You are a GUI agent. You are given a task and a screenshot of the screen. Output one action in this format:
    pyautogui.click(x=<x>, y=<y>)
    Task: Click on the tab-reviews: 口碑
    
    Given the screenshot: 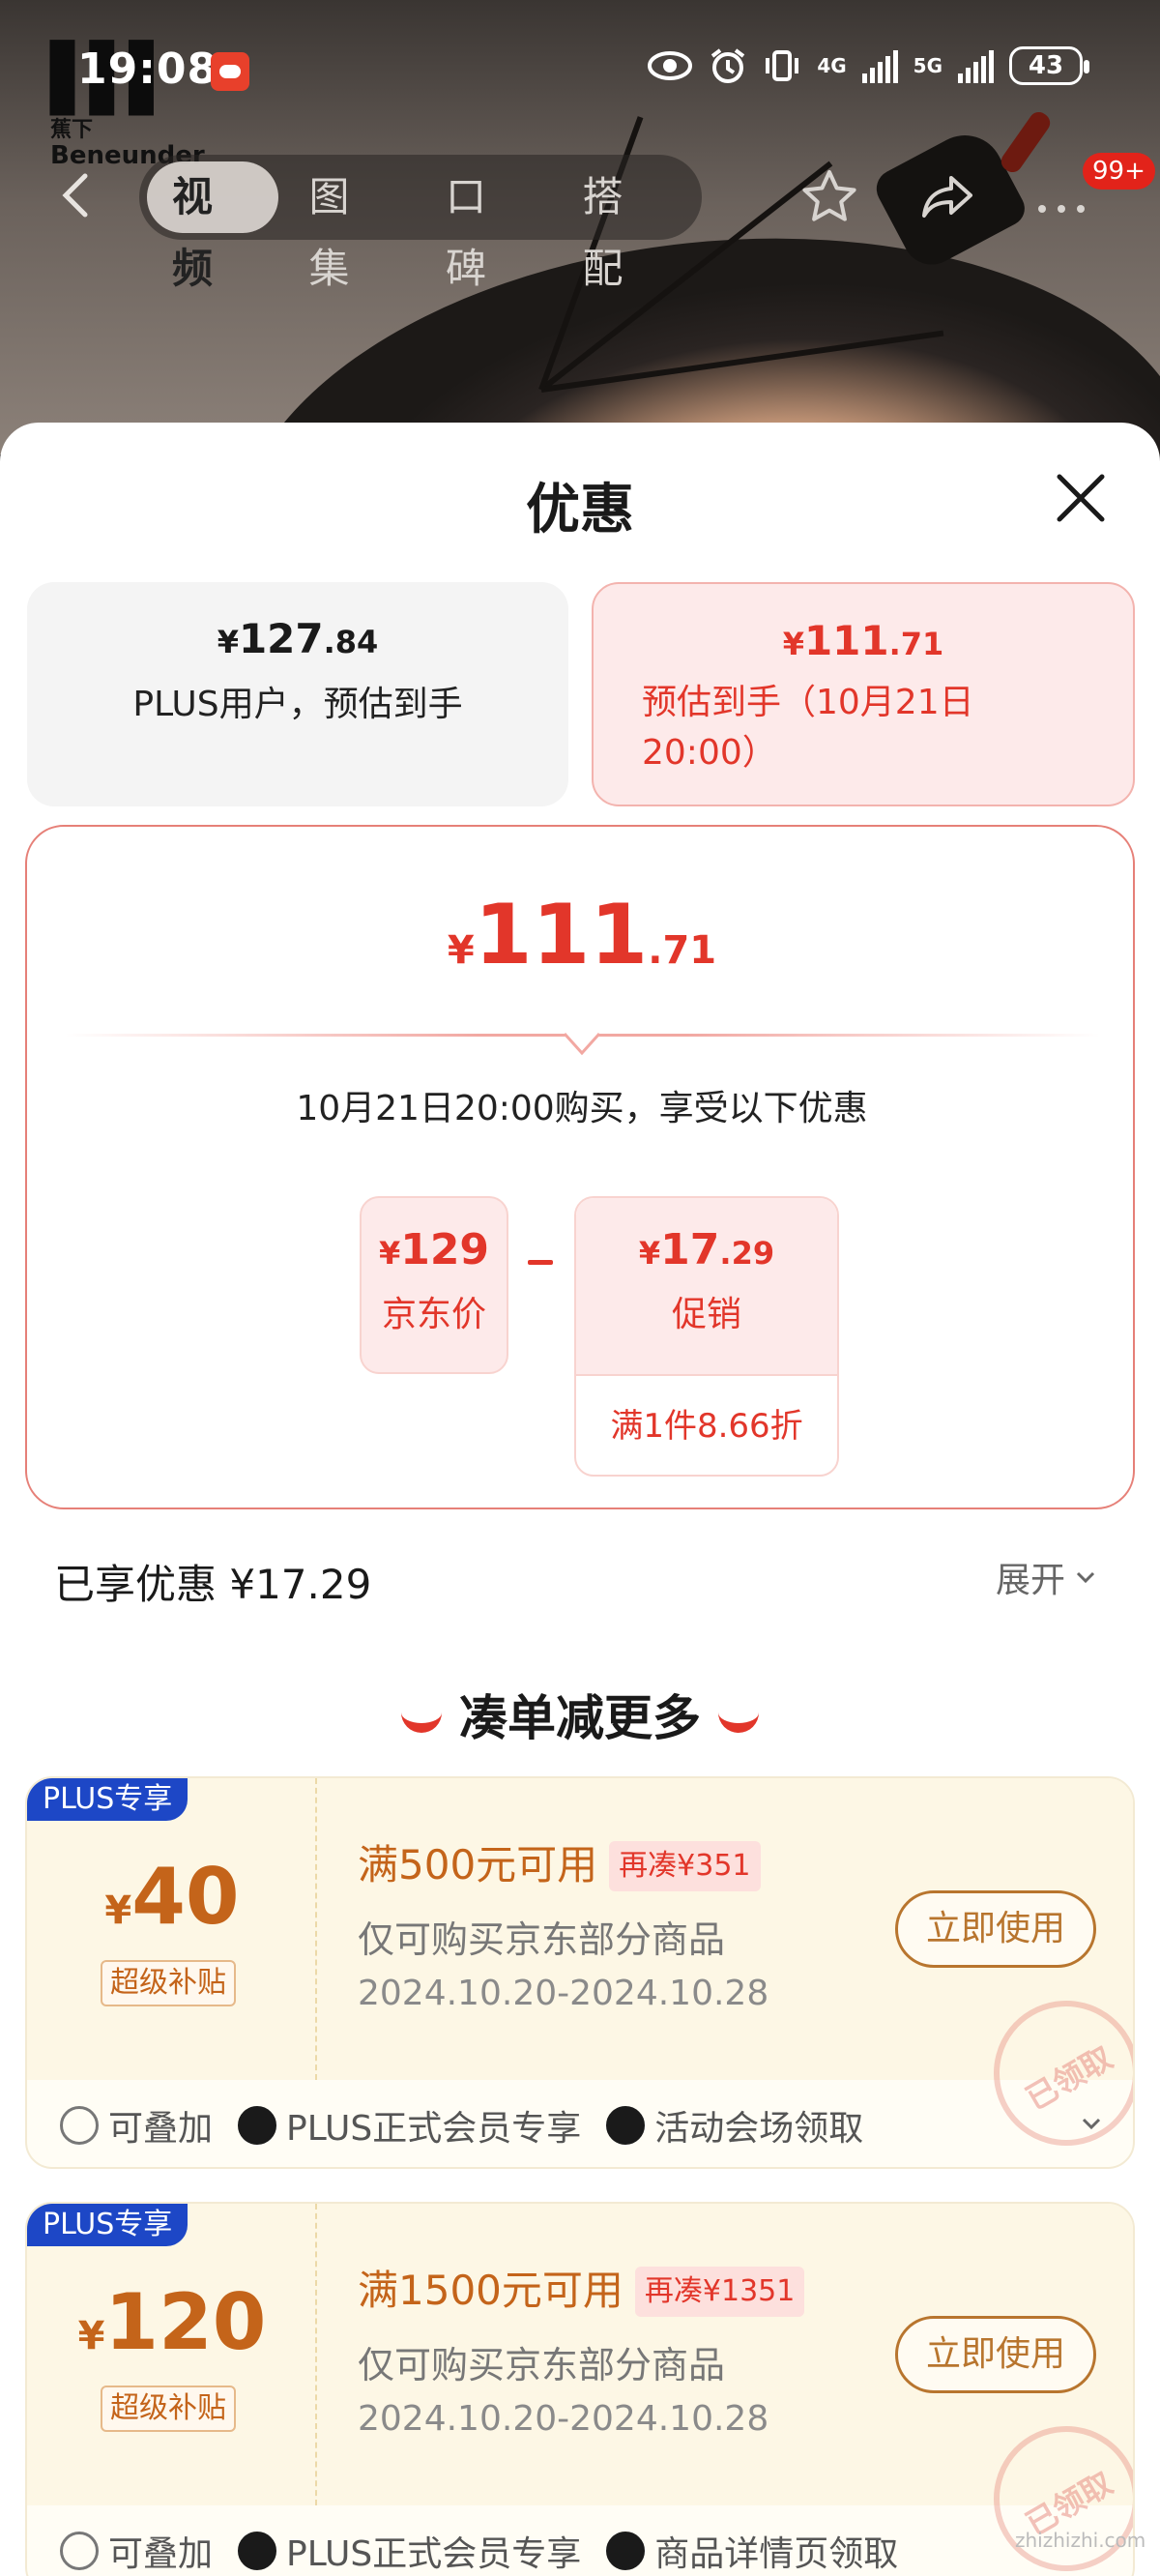 What is the action you would take?
    pyautogui.click(x=486, y=226)
    